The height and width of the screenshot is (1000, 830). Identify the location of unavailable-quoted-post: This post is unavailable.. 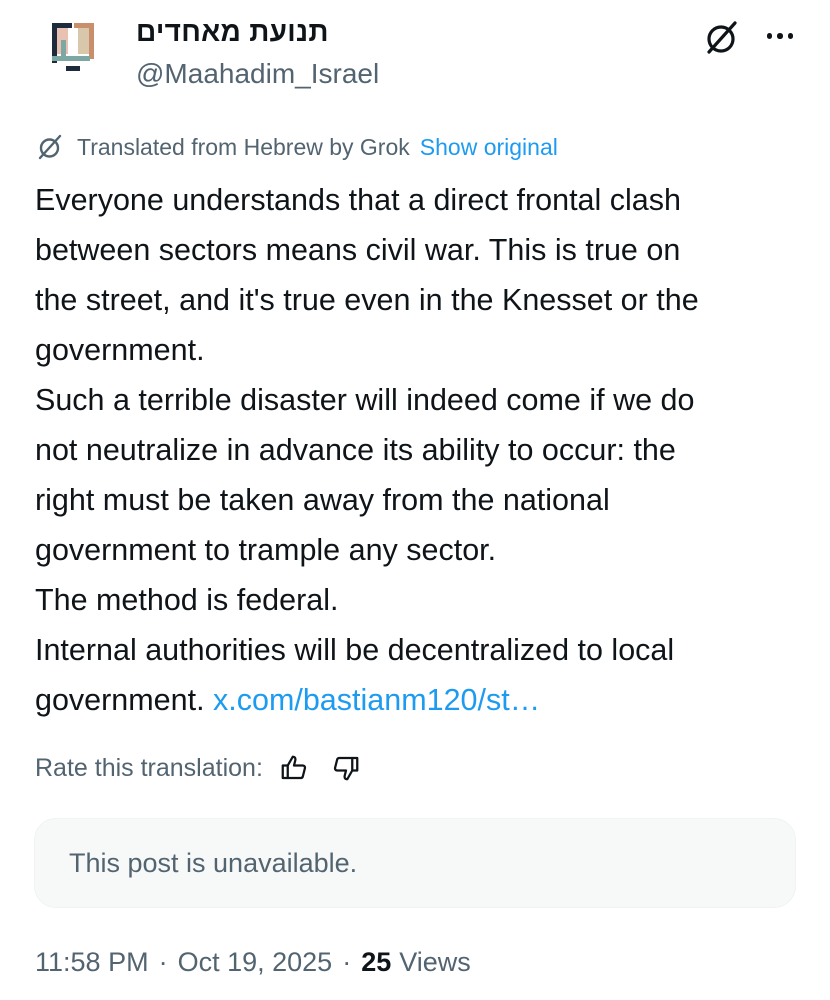
(415, 863).